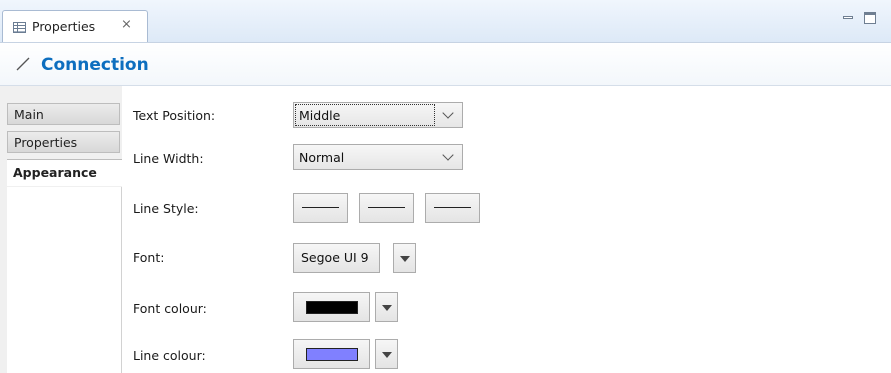  Describe the element at coordinates (64, 26) in the screenshot. I see `view-tab-label: Properties` at that location.